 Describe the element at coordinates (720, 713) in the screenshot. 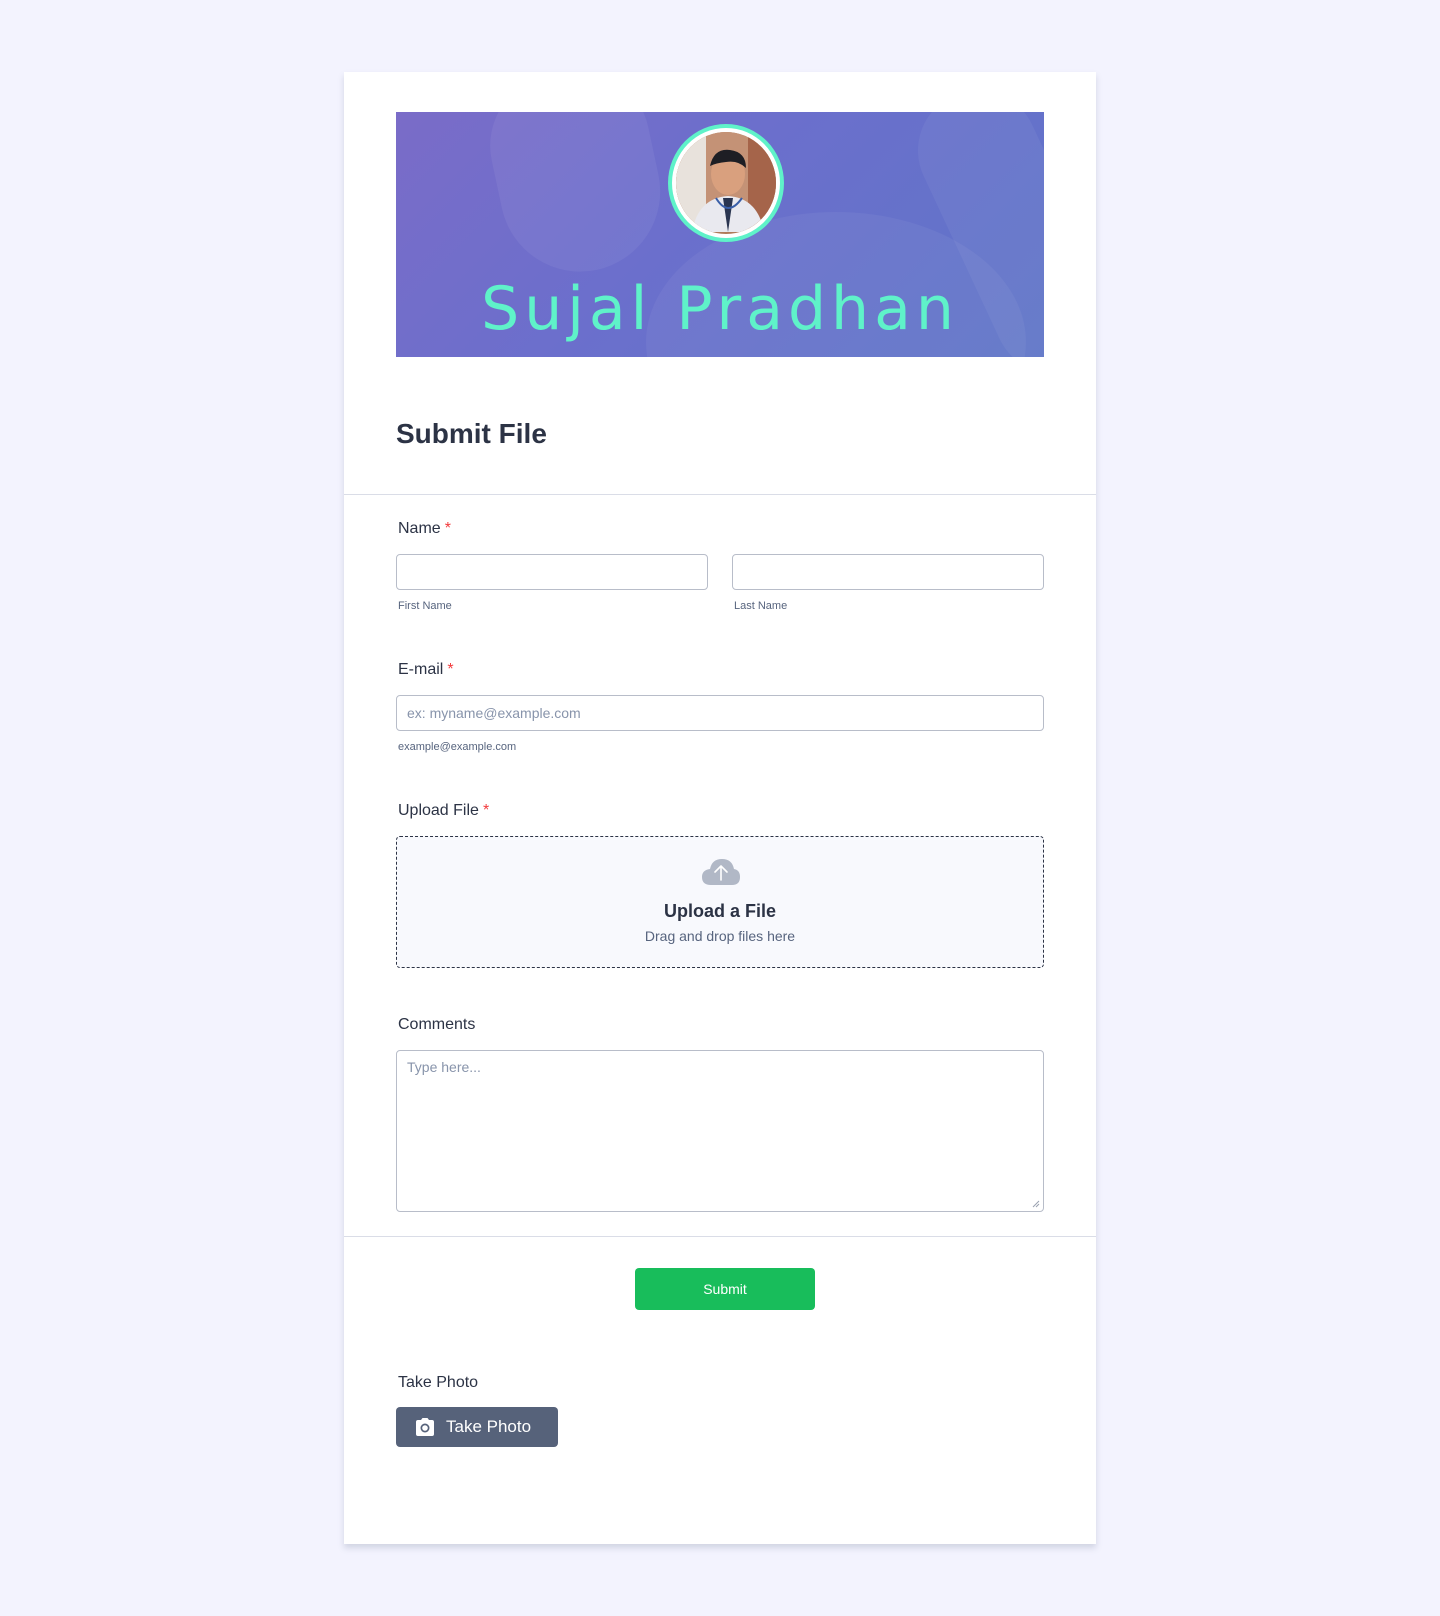

I see `email-input: ex: myname@example.com` at that location.